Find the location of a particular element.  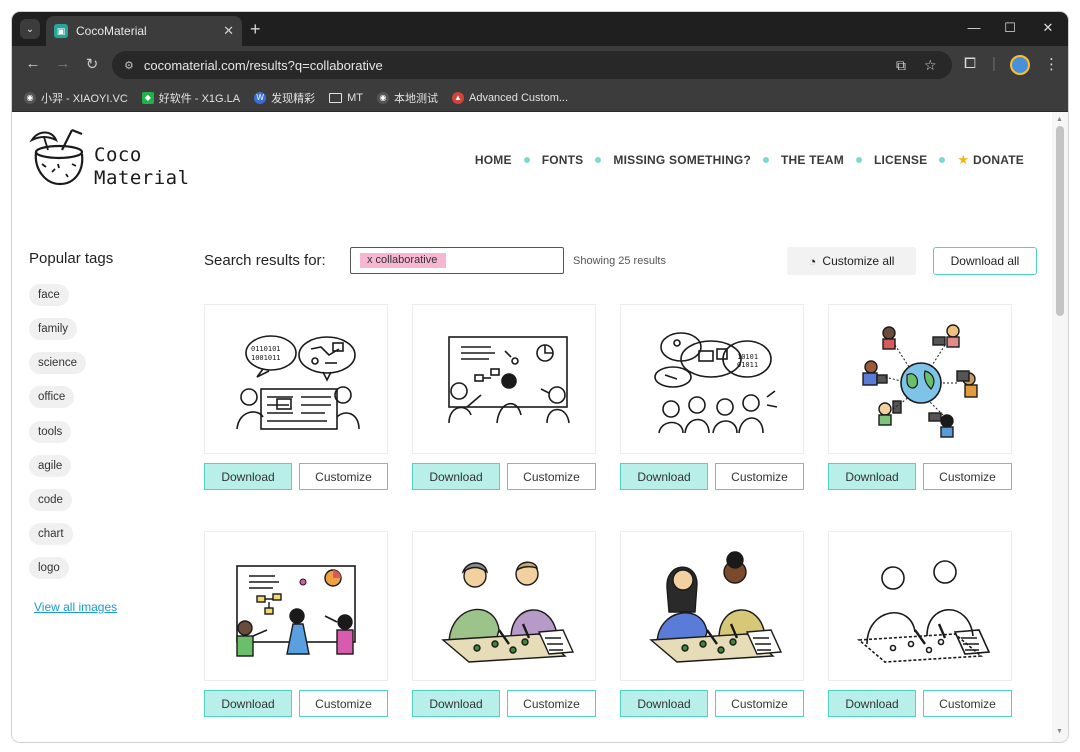

tag-chart: chart is located at coordinates (51, 534).